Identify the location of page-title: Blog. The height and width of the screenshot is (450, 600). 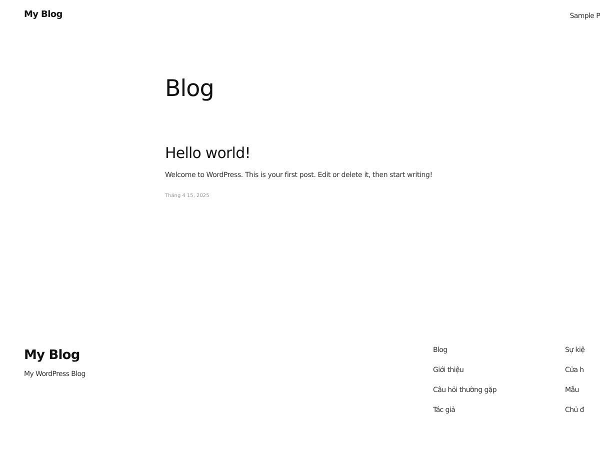
(190, 89).